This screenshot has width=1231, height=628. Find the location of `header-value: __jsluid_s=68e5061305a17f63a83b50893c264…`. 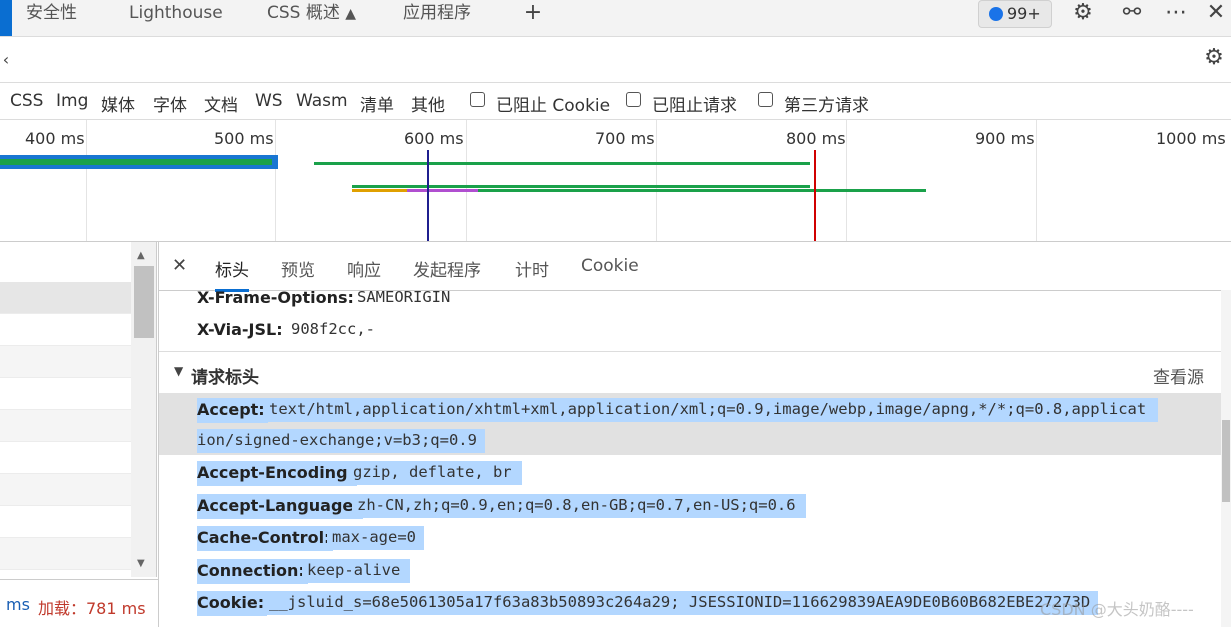

header-value: __jsluid_s=68e5061305a17f63a83b50893c264… is located at coordinates (681, 603).